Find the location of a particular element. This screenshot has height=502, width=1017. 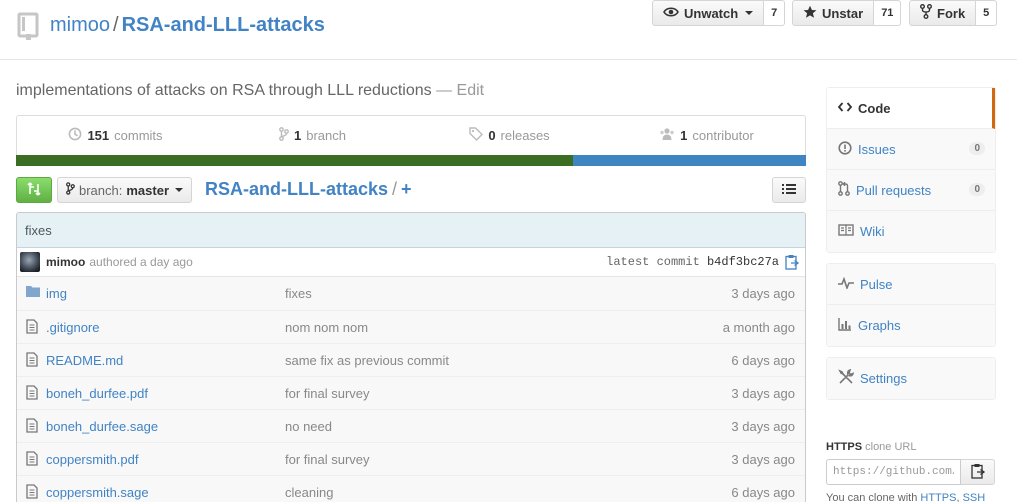

clone-url-input is located at coordinates (893, 472).